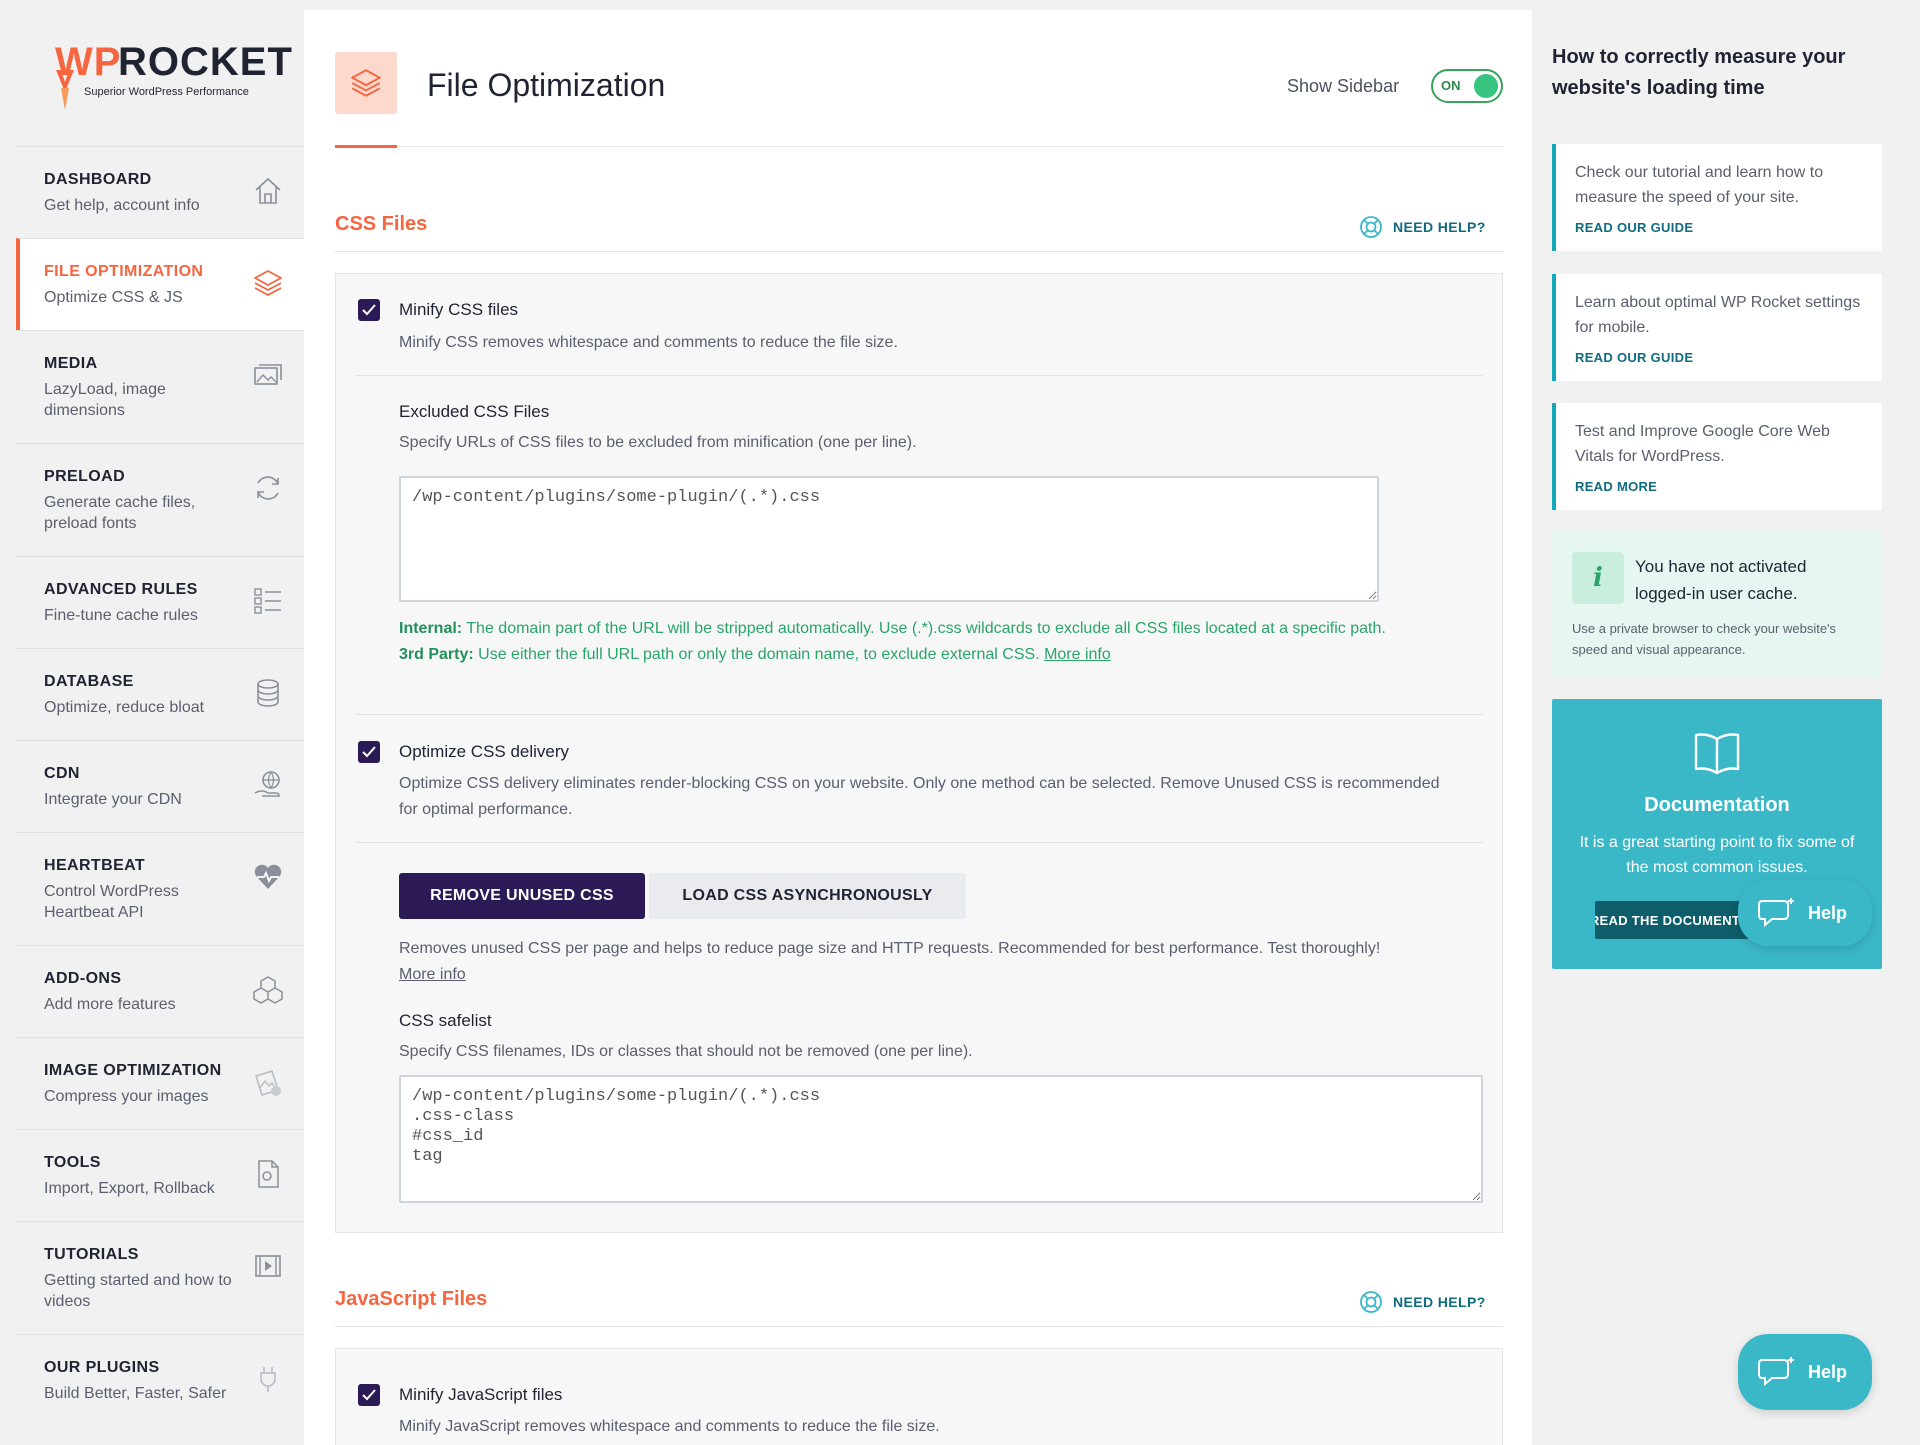  I want to click on js-section-title: JavaScript Files, so click(411, 1299).